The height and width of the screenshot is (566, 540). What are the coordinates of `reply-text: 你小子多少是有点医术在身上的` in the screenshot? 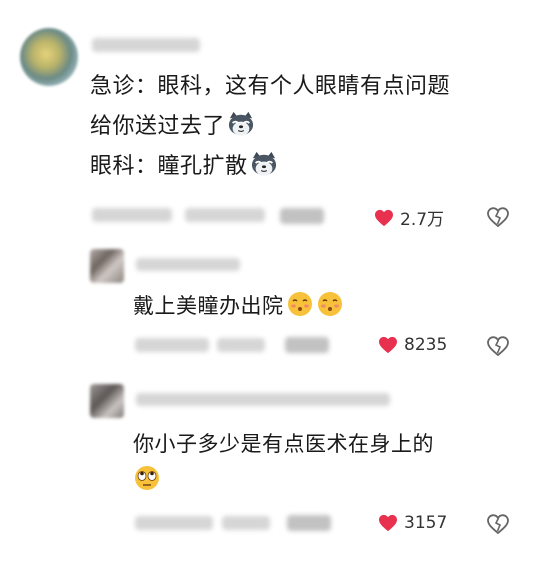 It's located at (328, 462).